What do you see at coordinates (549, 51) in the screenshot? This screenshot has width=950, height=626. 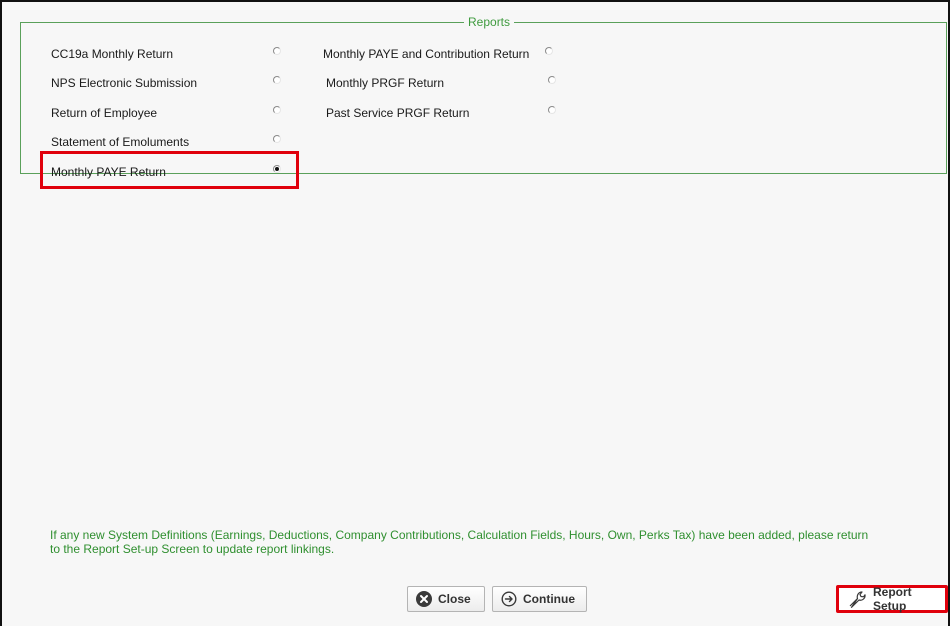 I see `radio-monthly-paye-contribution` at bounding box center [549, 51].